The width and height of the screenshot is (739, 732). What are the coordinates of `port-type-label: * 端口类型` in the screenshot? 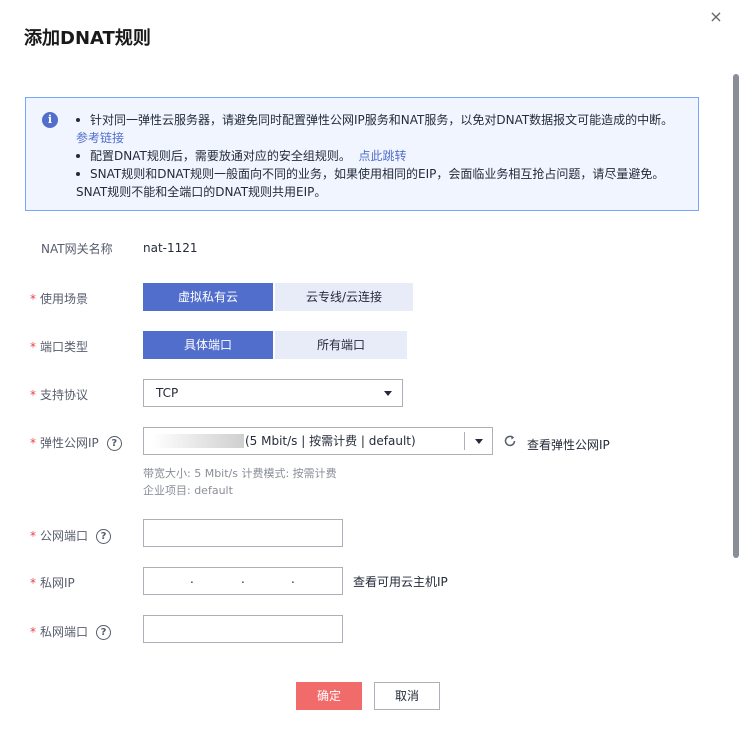 It's located at (59, 346).